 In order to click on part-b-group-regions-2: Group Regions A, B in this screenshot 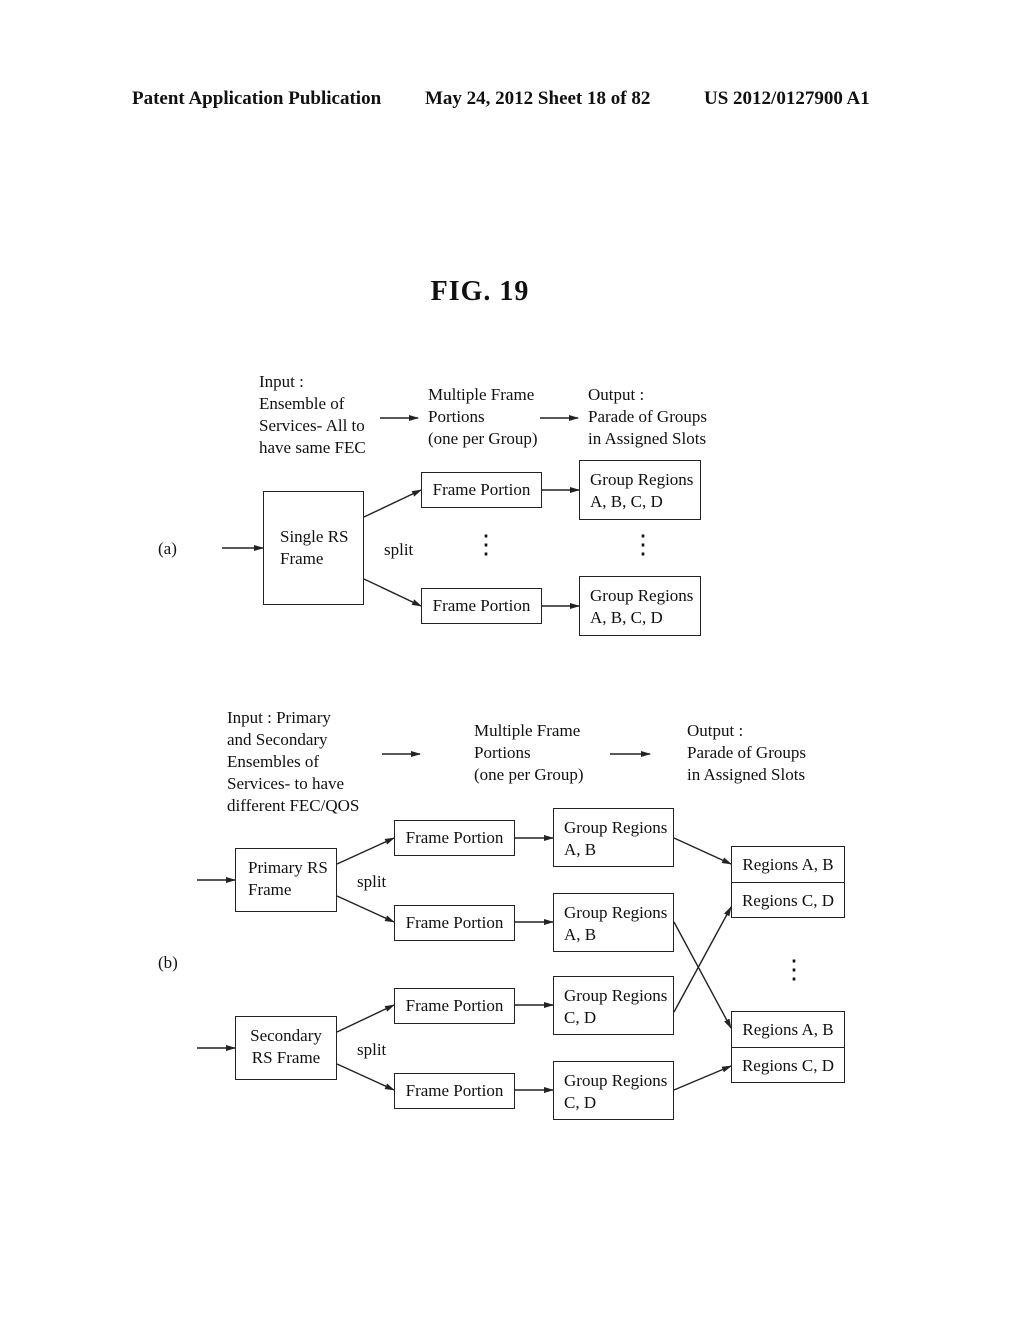, I will do `click(613, 922)`.